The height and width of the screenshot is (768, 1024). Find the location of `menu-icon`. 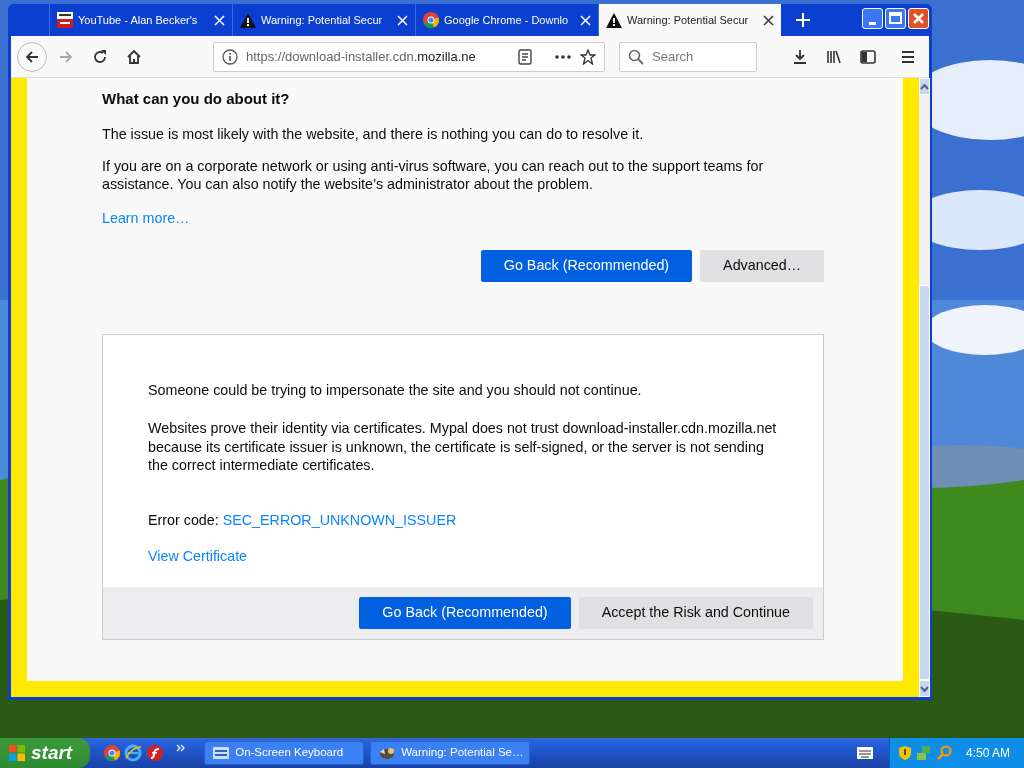

menu-icon is located at coordinates (908, 56).